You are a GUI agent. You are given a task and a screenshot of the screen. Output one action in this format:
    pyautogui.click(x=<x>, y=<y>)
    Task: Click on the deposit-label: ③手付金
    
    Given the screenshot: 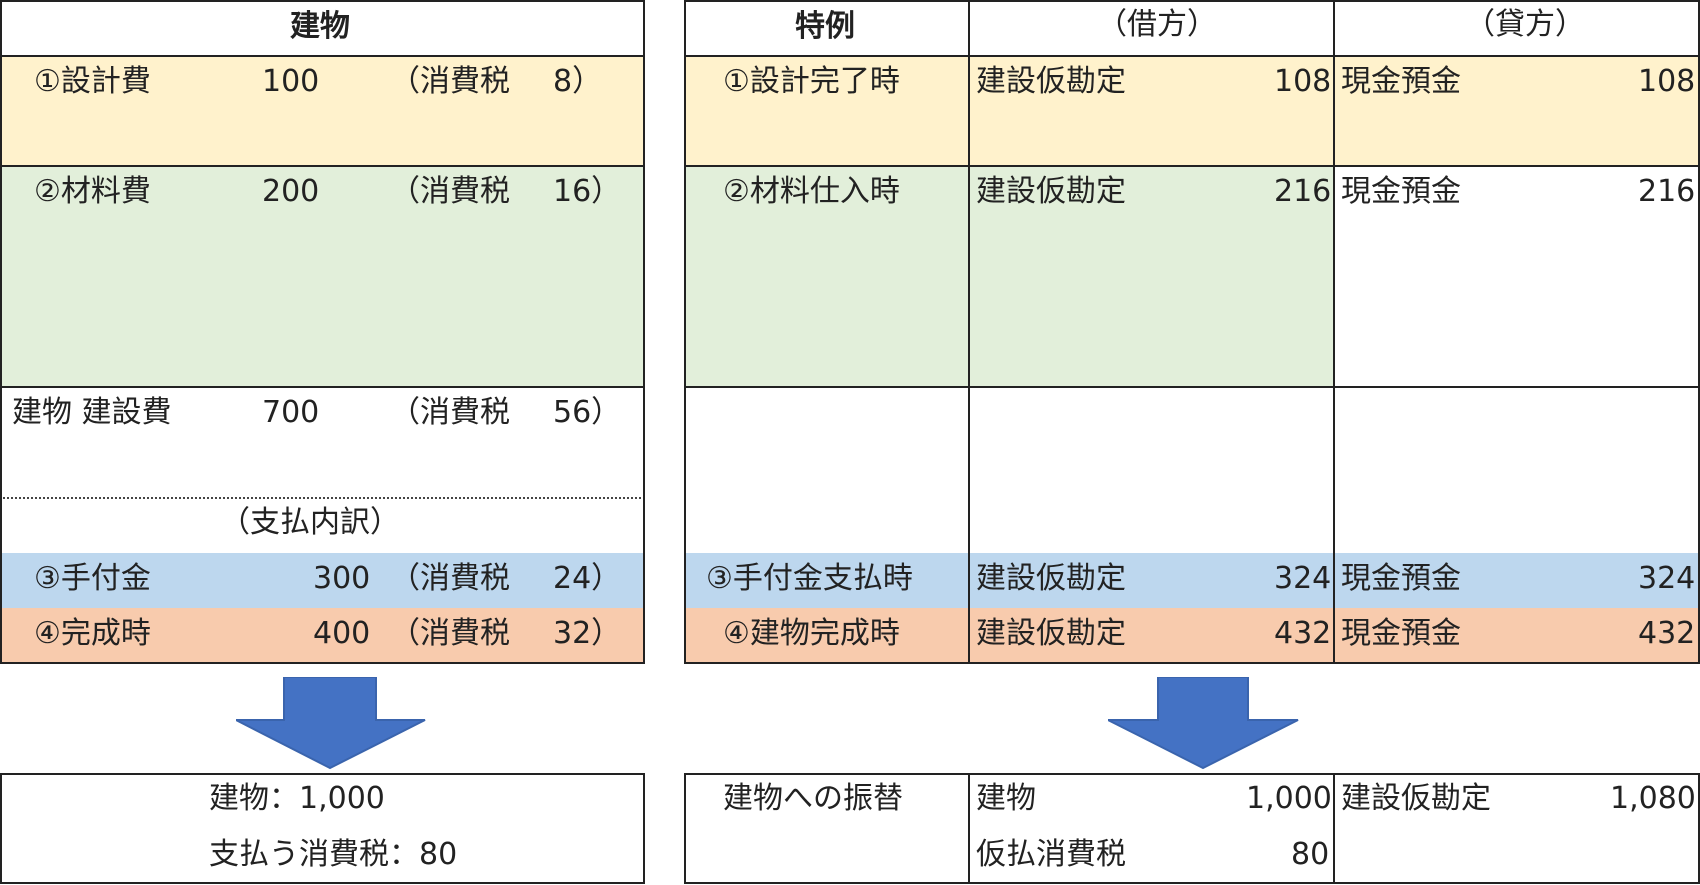 What is the action you would take?
    pyautogui.click(x=92, y=578)
    